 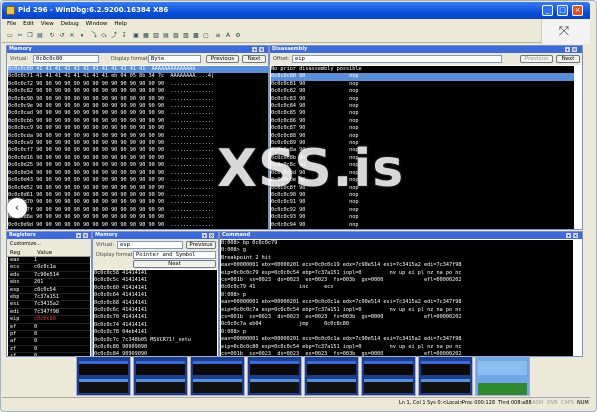 What do you see at coordinates (49, 313) in the screenshot?
I see `register-row: edi 7c347f98` at bounding box center [49, 313].